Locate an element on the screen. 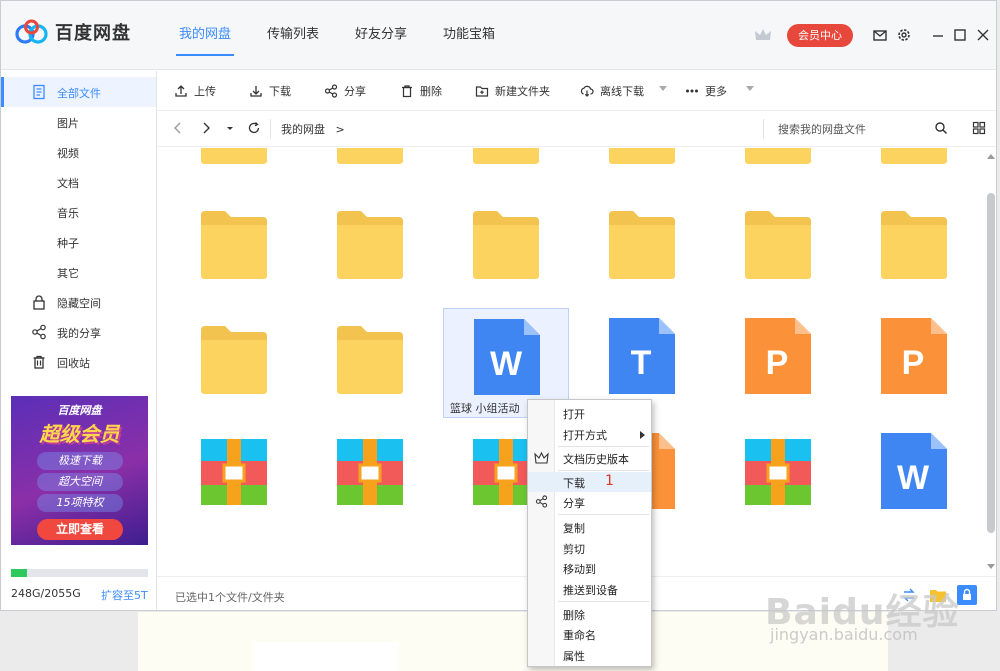  menu-item-download: 下载 1 is located at coordinates (589, 482).